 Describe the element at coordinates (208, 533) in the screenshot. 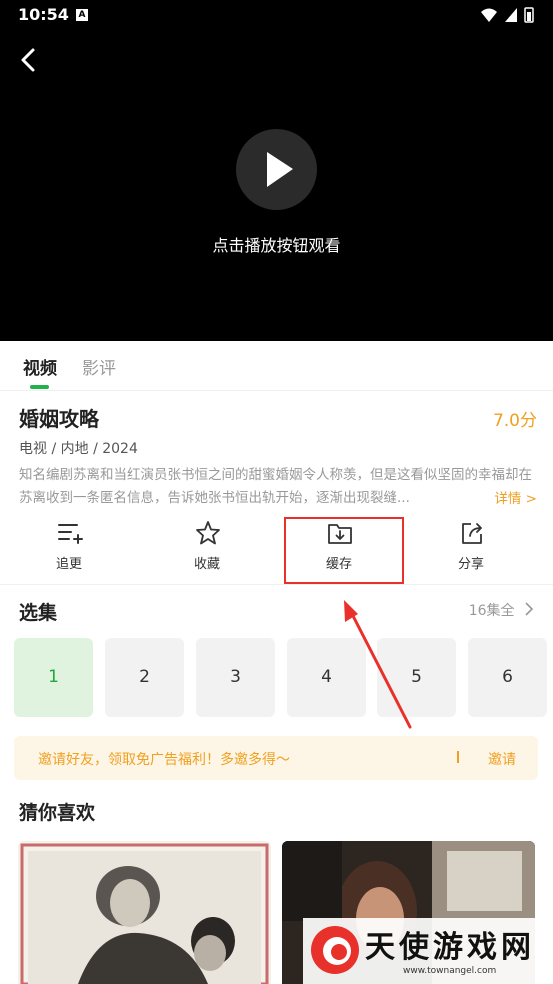

I see `star-icon` at that location.